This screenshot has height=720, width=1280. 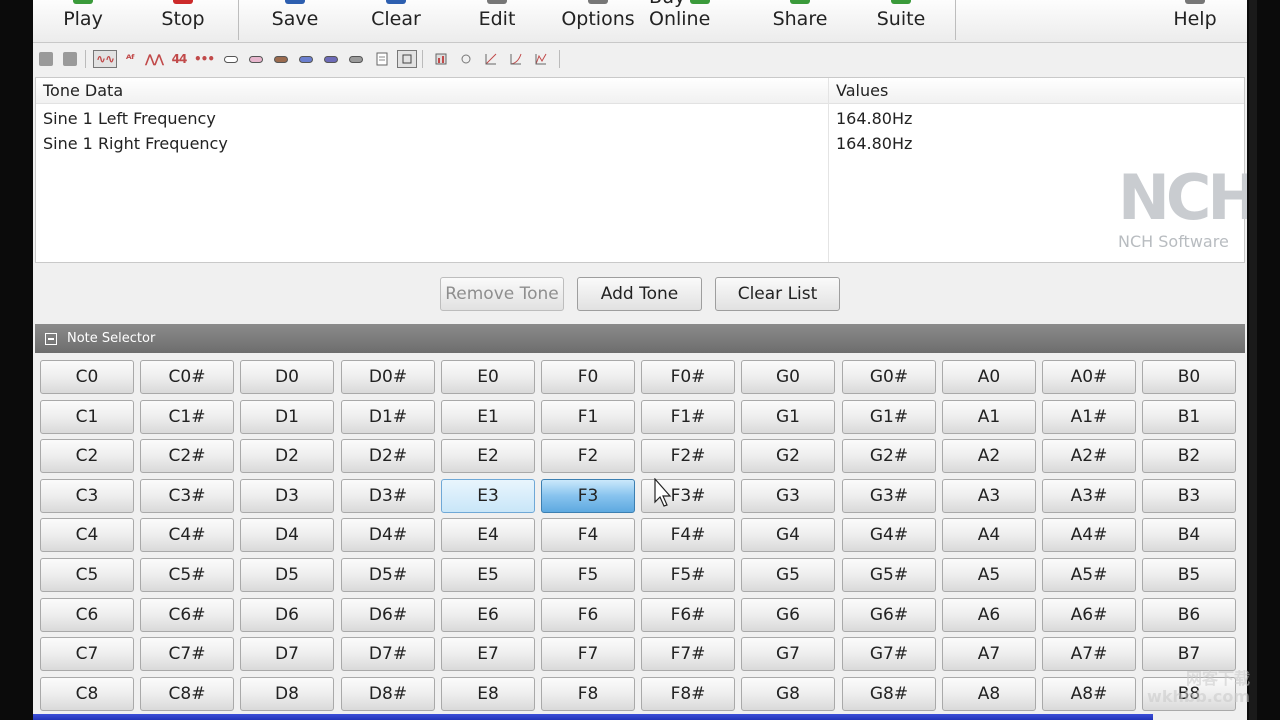 I want to click on note-button: G0#, so click(x=889, y=377).